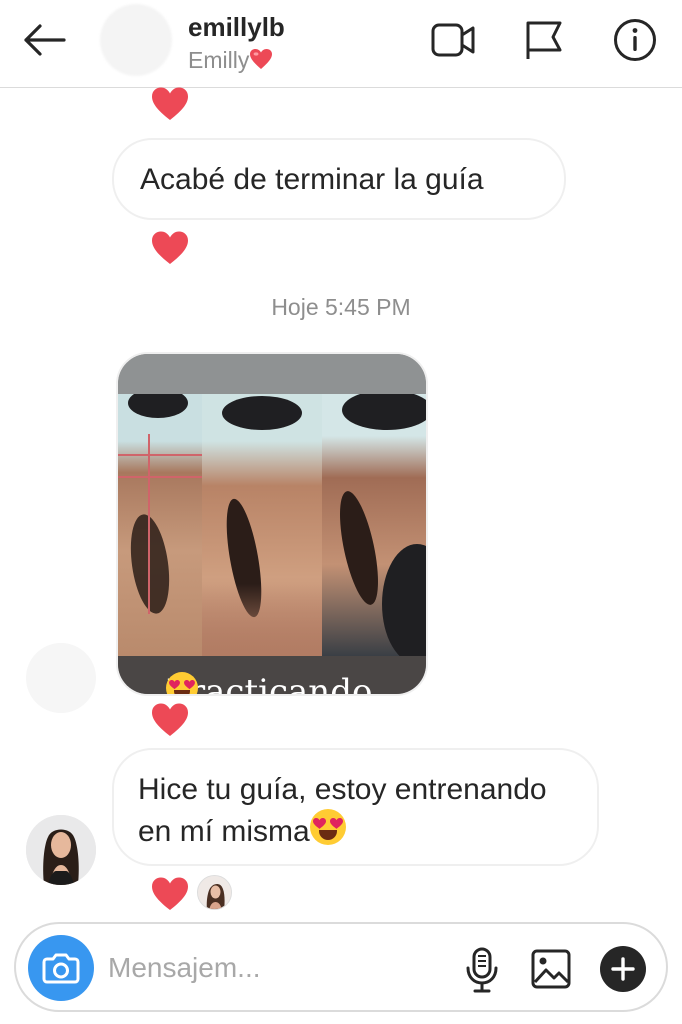 The image size is (682, 1024). What do you see at coordinates (61, 678) in the screenshot?
I see `sender-avatar-faded` at bounding box center [61, 678].